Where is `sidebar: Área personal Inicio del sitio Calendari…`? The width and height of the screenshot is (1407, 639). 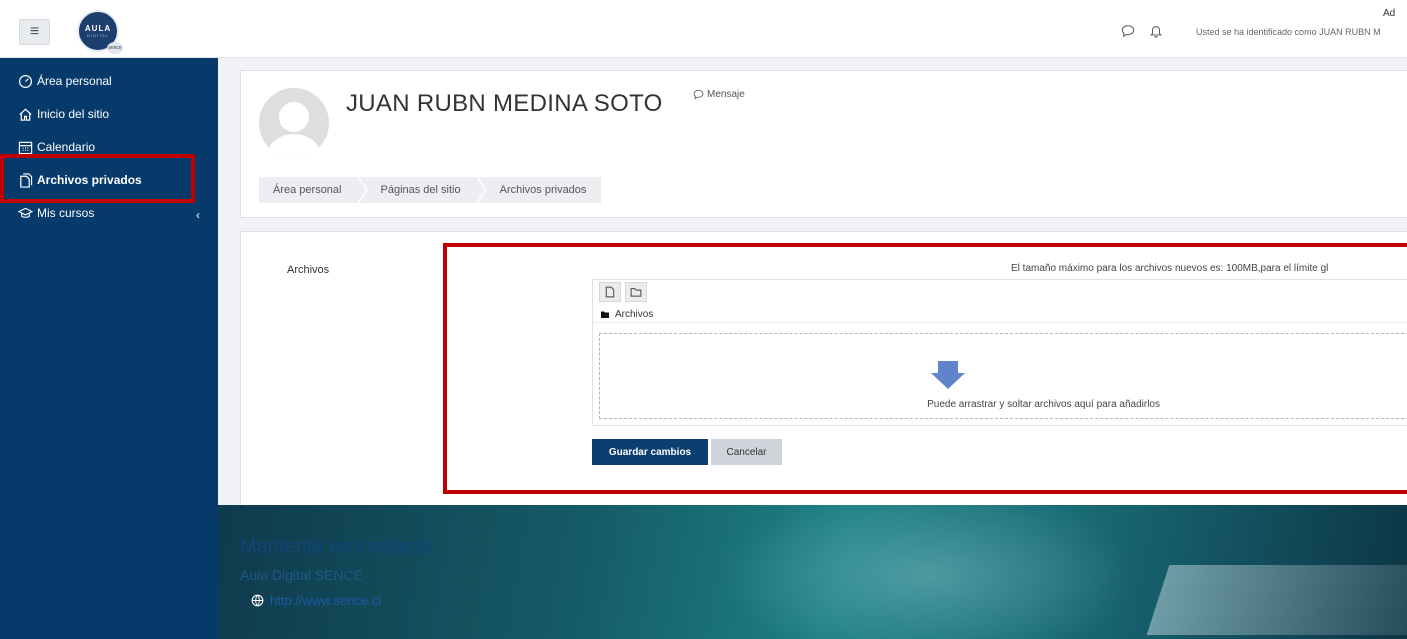 sidebar: Área personal Inicio del sitio Calendari… is located at coordinates (109, 348).